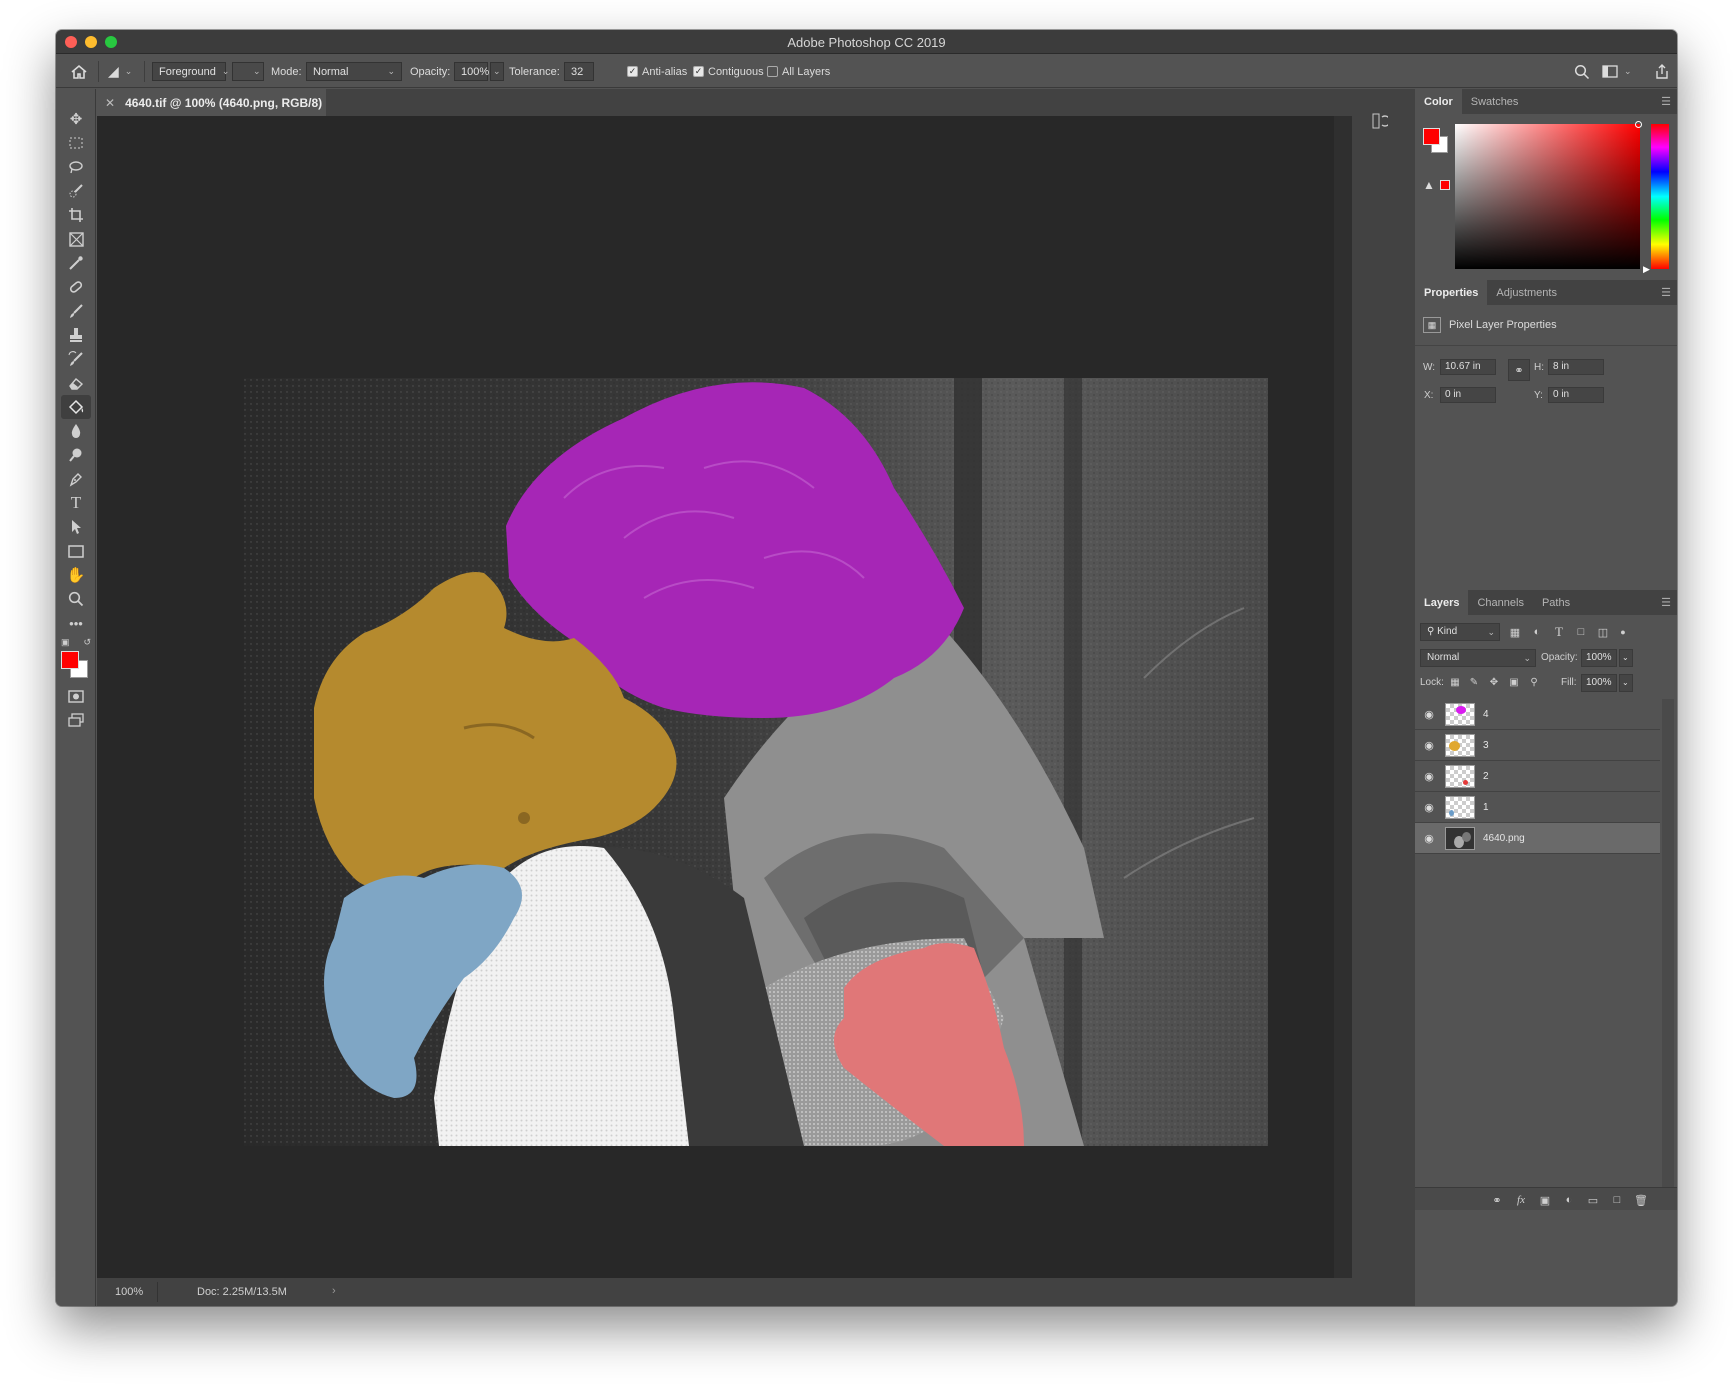 The width and height of the screenshot is (1733, 1387). What do you see at coordinates (798, 71) in the screenshot?
I see `all-layers-checkbox: All Layers` at bounding box center [798, 71].